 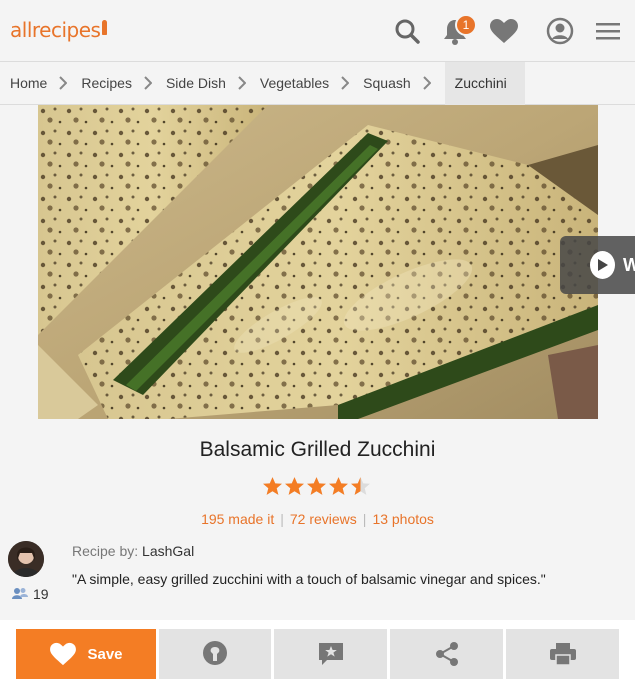 I want to click on made-it-link: 195 made it, so click(x=237, y=519).